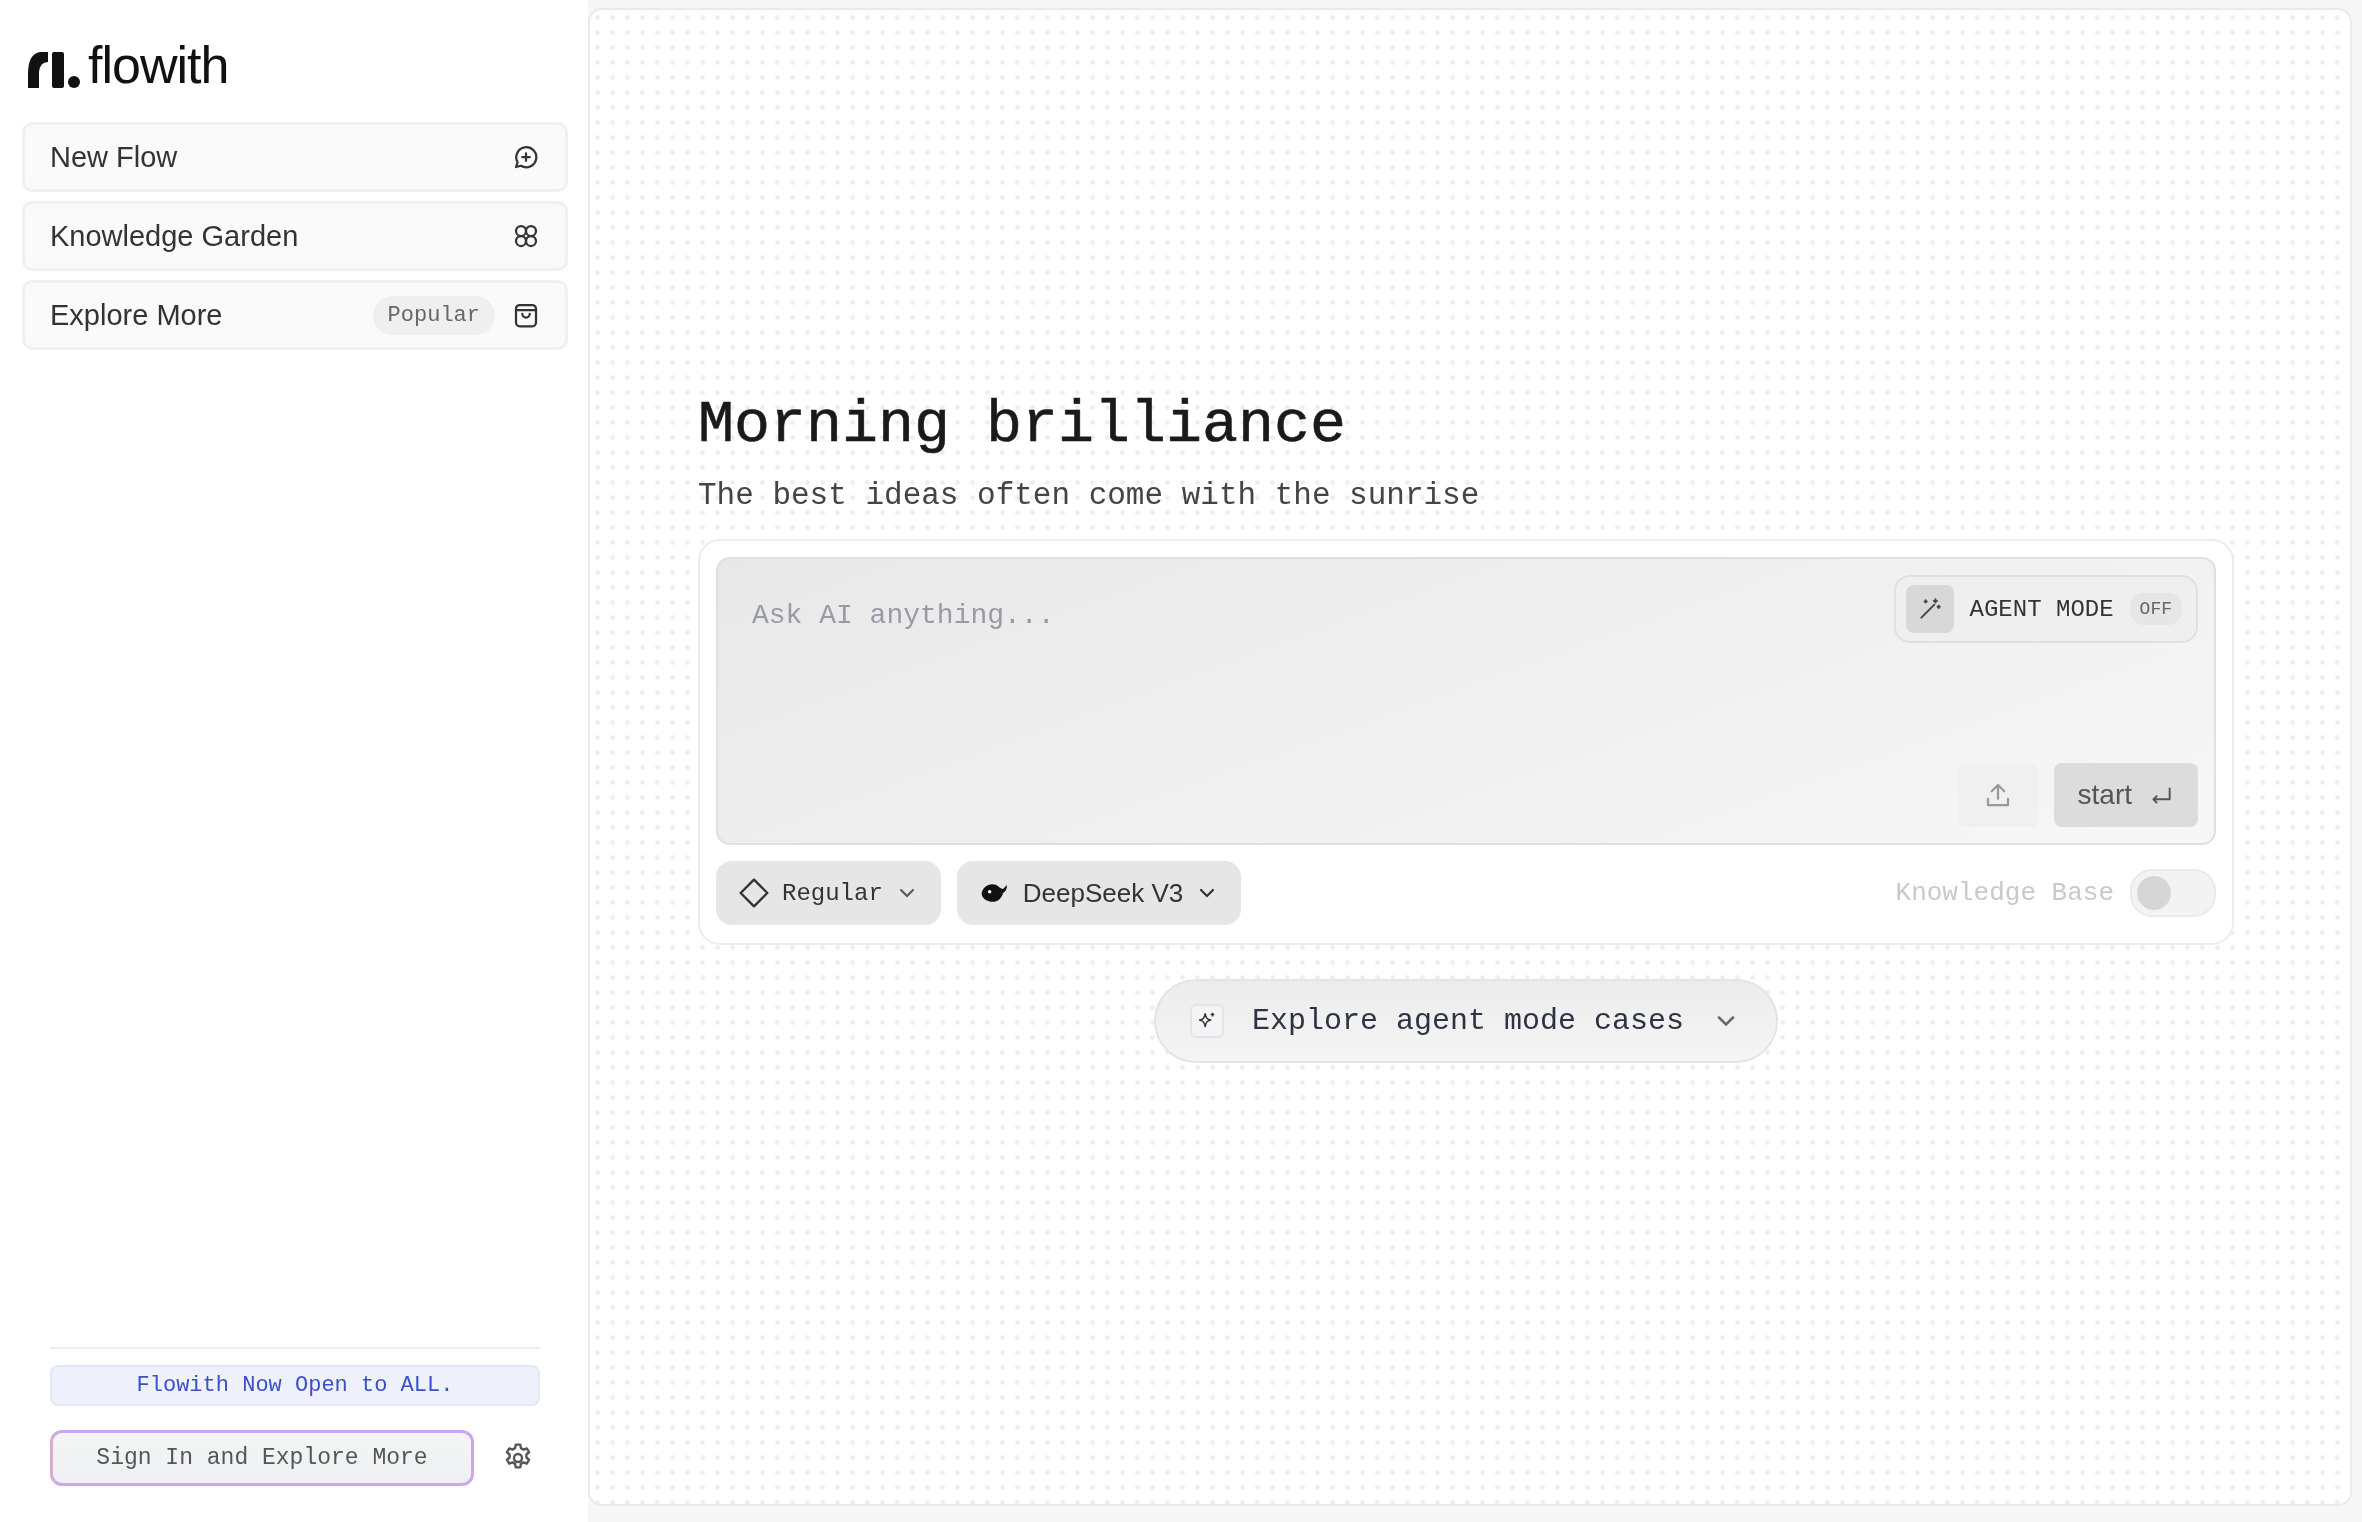 This screenshot has height=1522, width=2362. Describe the element at coordinates (1466, 701) in the screenshot. I see `prompt-field: Ask AI anything... AGENT MODE OFF start` at that location.